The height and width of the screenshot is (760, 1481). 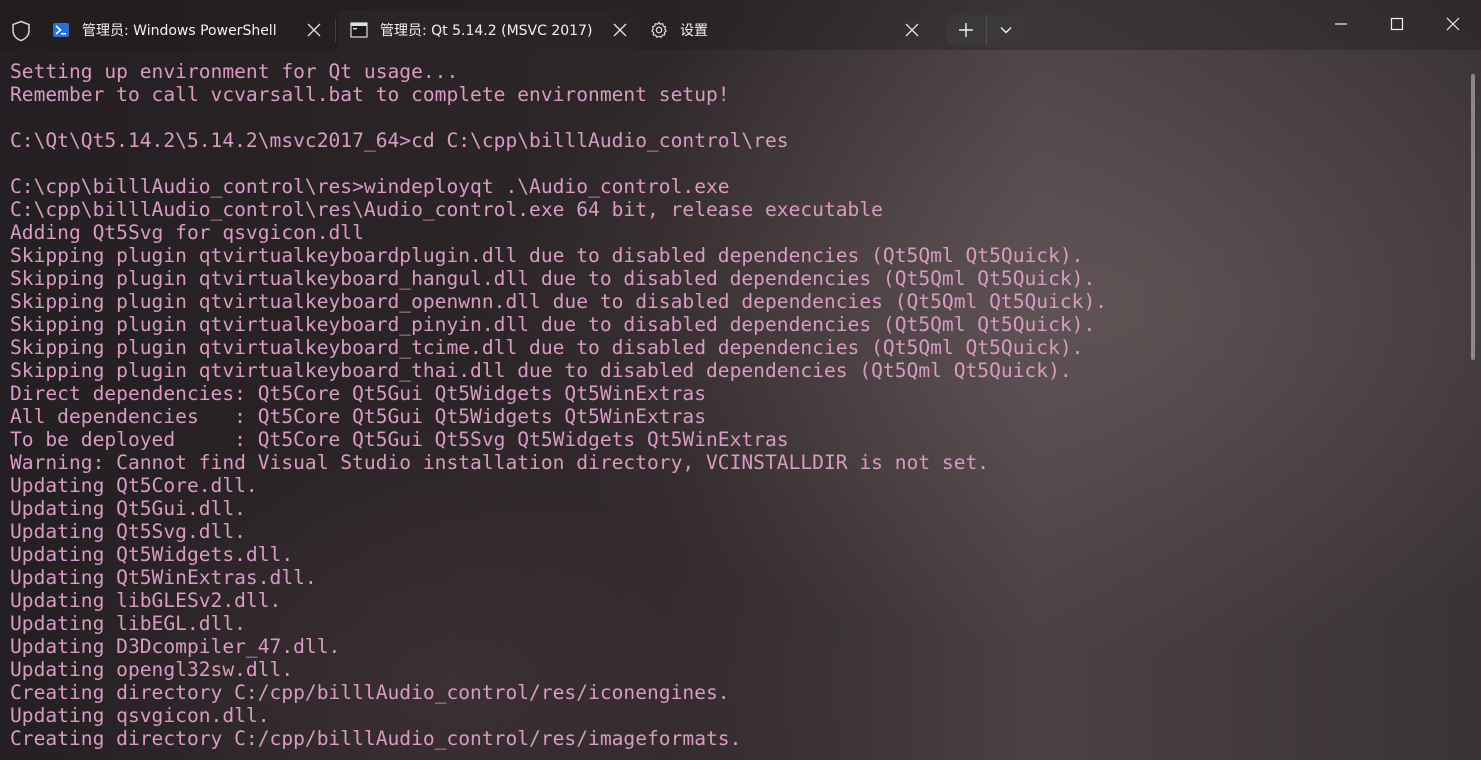 What do you see at coordinates (175, 646) in the screenshot?
I see `terminal-line: Updating D3Dcompiler_47.dll.` at bounding box center [175, 646].